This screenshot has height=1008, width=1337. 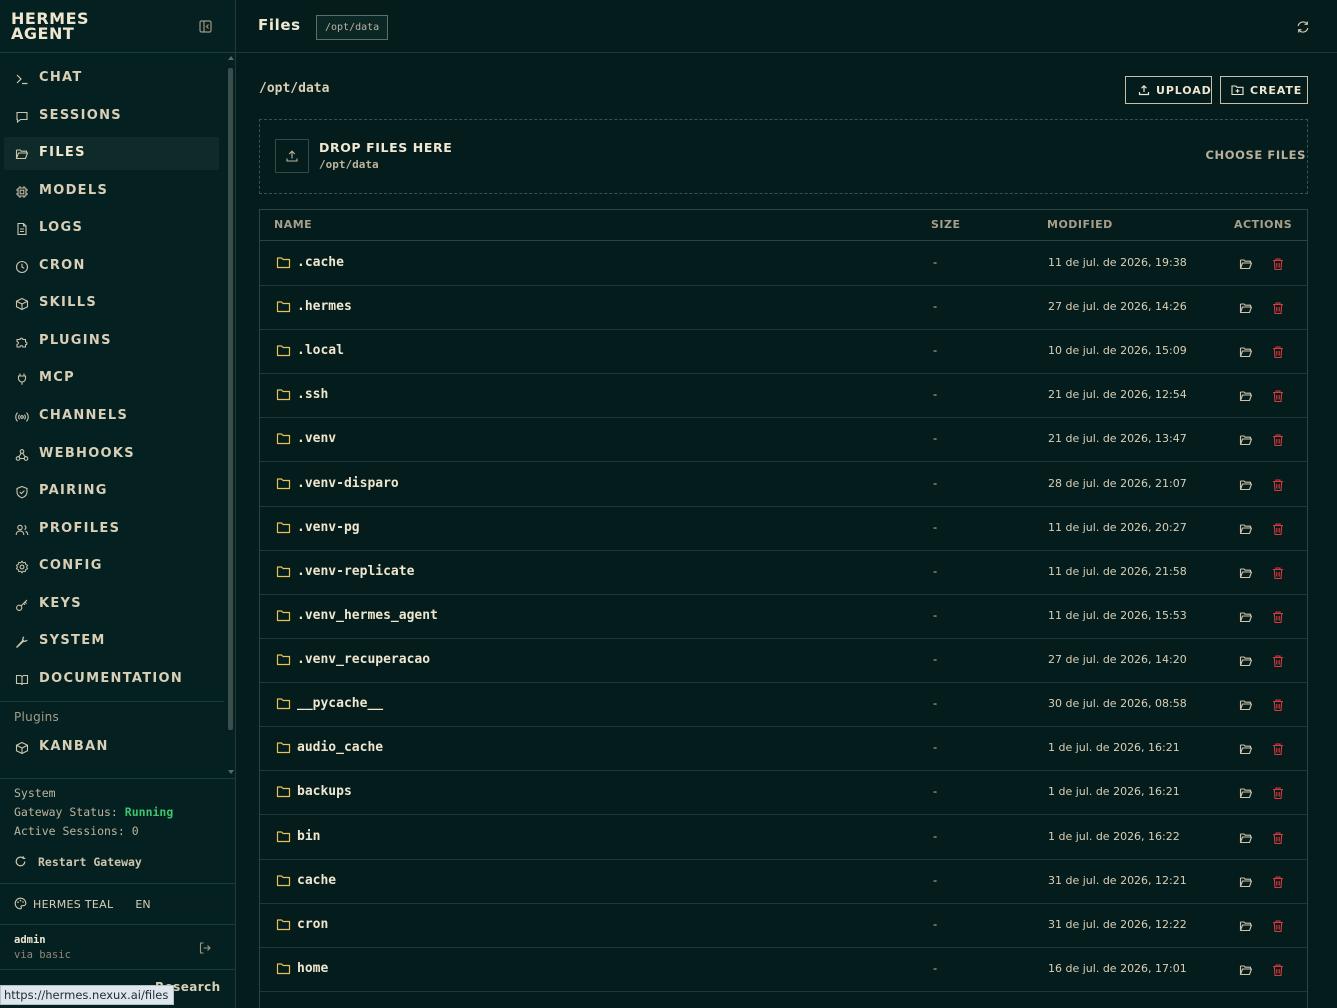 What do you see at coordinates (783, 529) in the screenshot?
I see `table-row: .venv-pg - 11 de jul. de 2026, 20:27` at bounding box center [783, 529].